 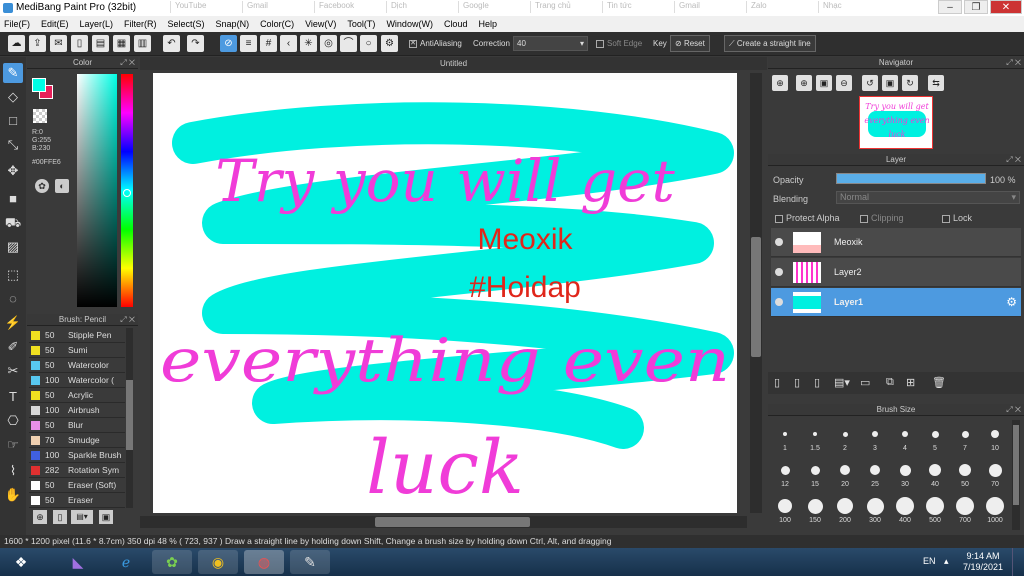 I want to click on tray-up-icon: ▴, so click(x=946, y=561).